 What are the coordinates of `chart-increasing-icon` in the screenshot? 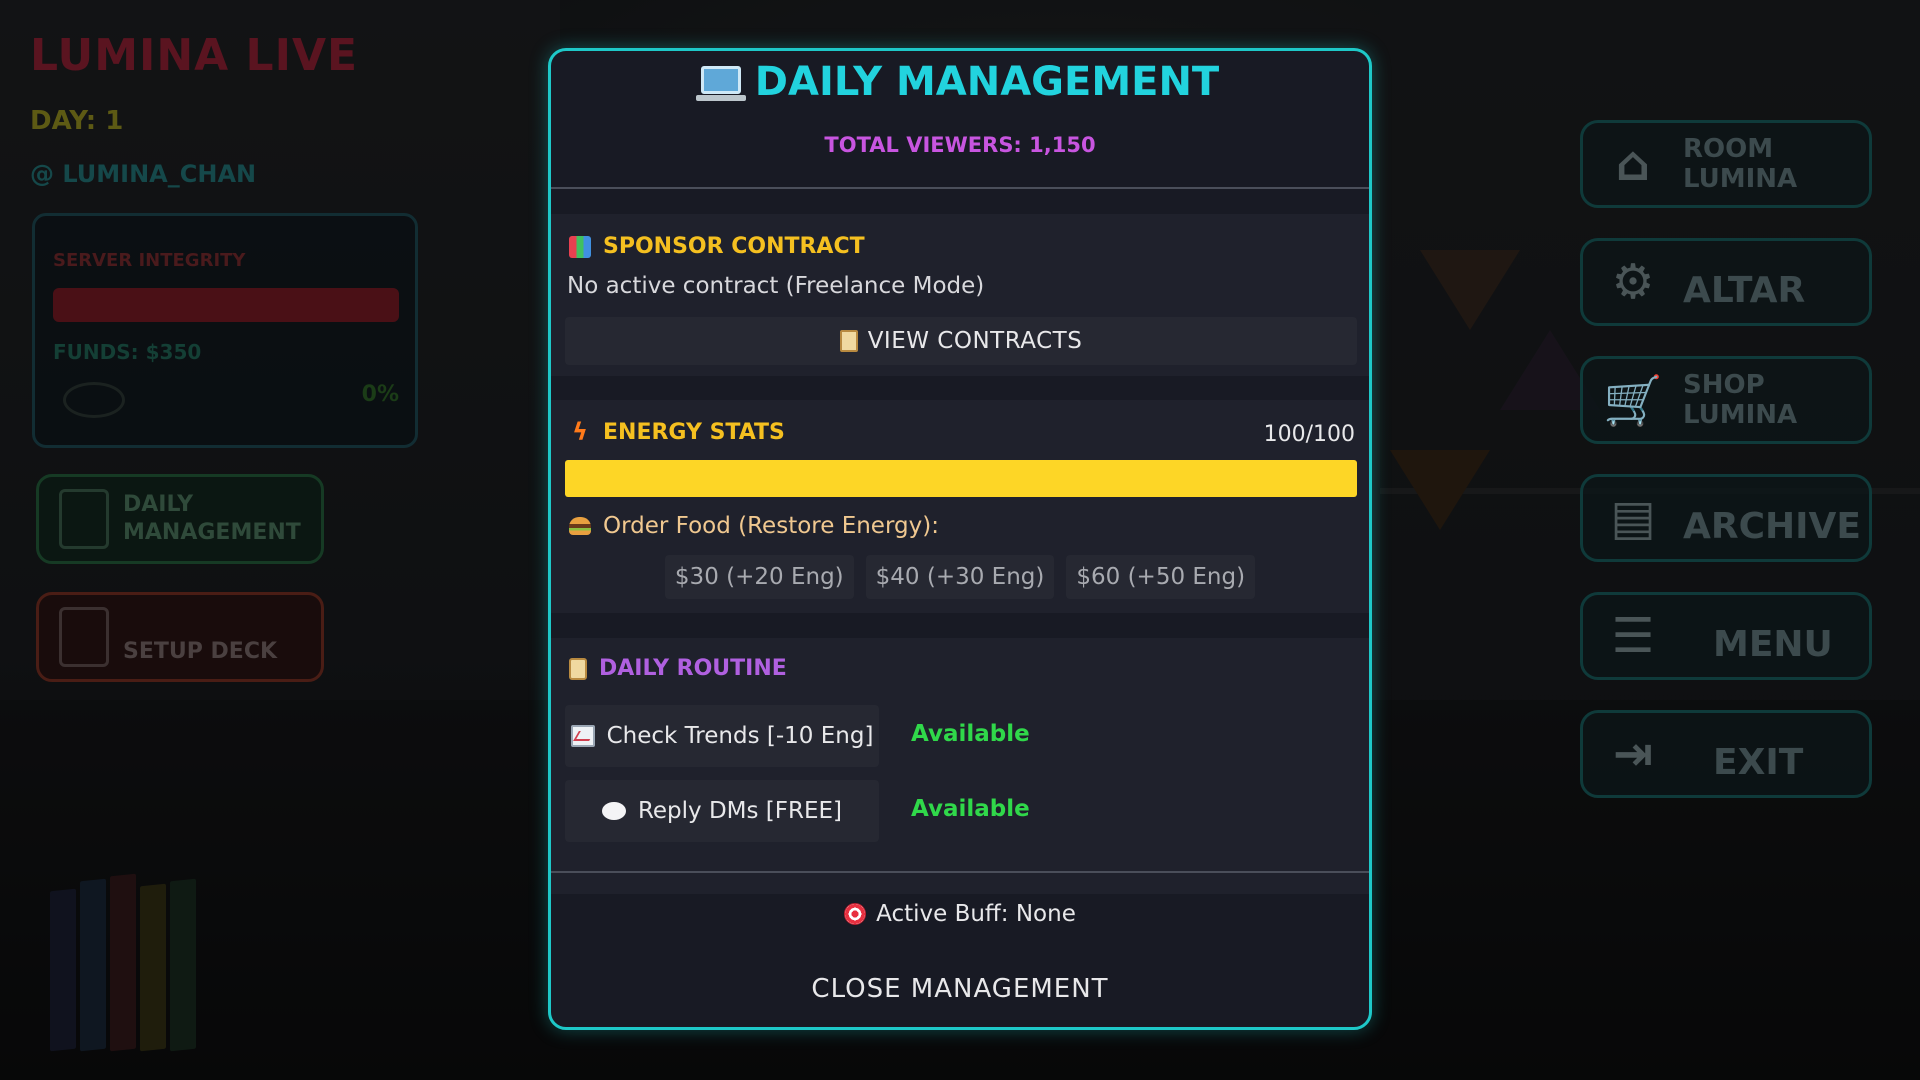 It's located at (582, 736).